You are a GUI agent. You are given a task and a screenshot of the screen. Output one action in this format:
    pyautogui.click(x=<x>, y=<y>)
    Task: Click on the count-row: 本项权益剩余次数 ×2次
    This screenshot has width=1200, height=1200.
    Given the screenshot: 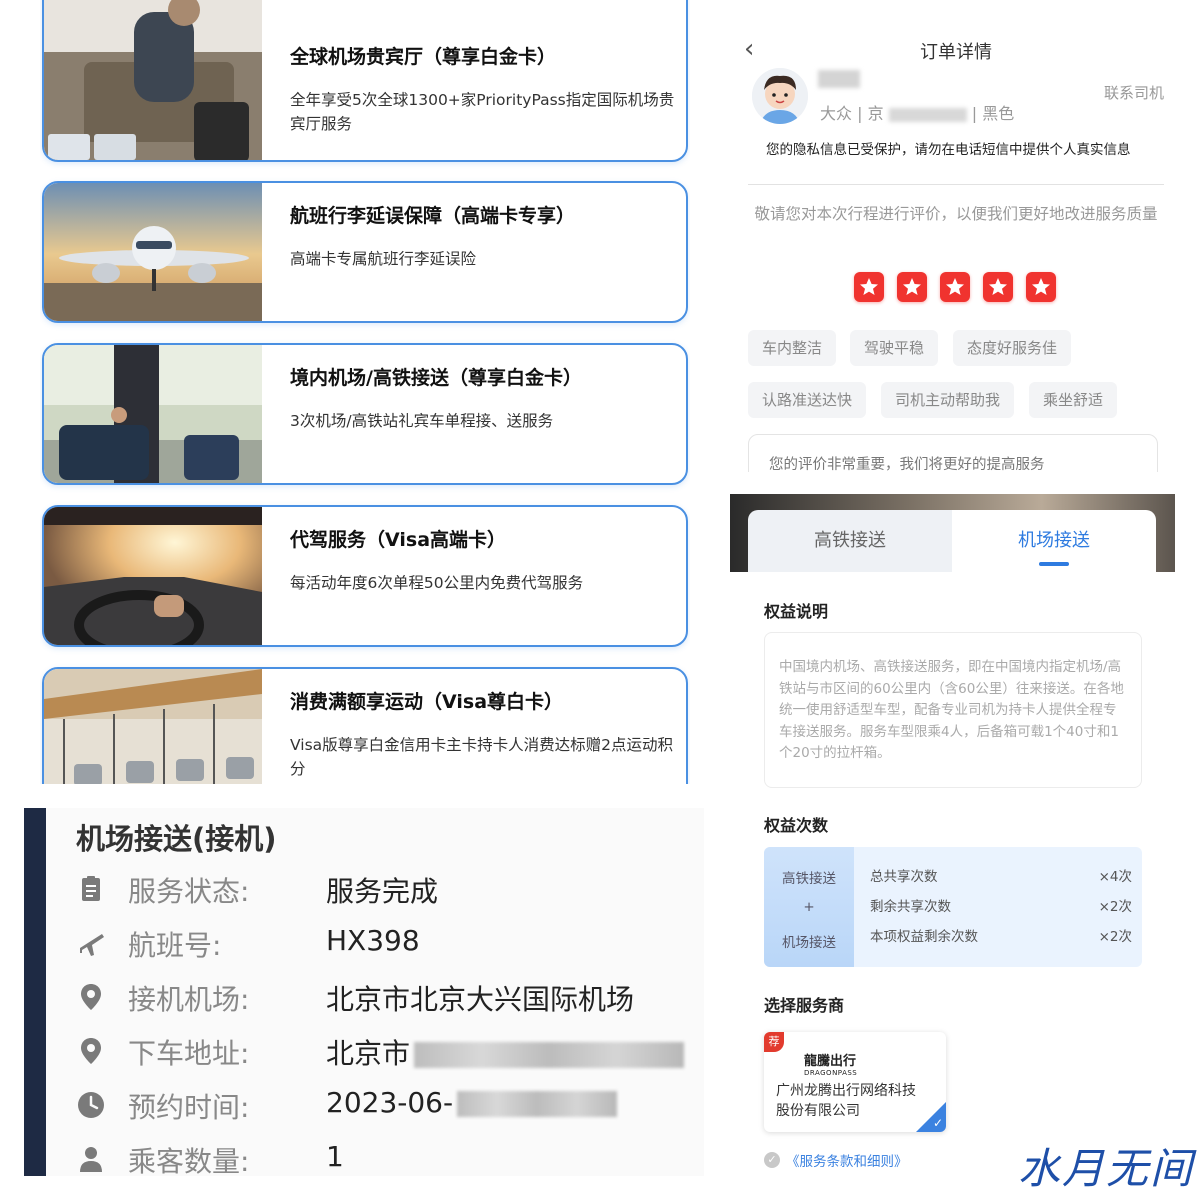 What is the action you would take?
    pyautogui.click(x=1001, y=935)
    